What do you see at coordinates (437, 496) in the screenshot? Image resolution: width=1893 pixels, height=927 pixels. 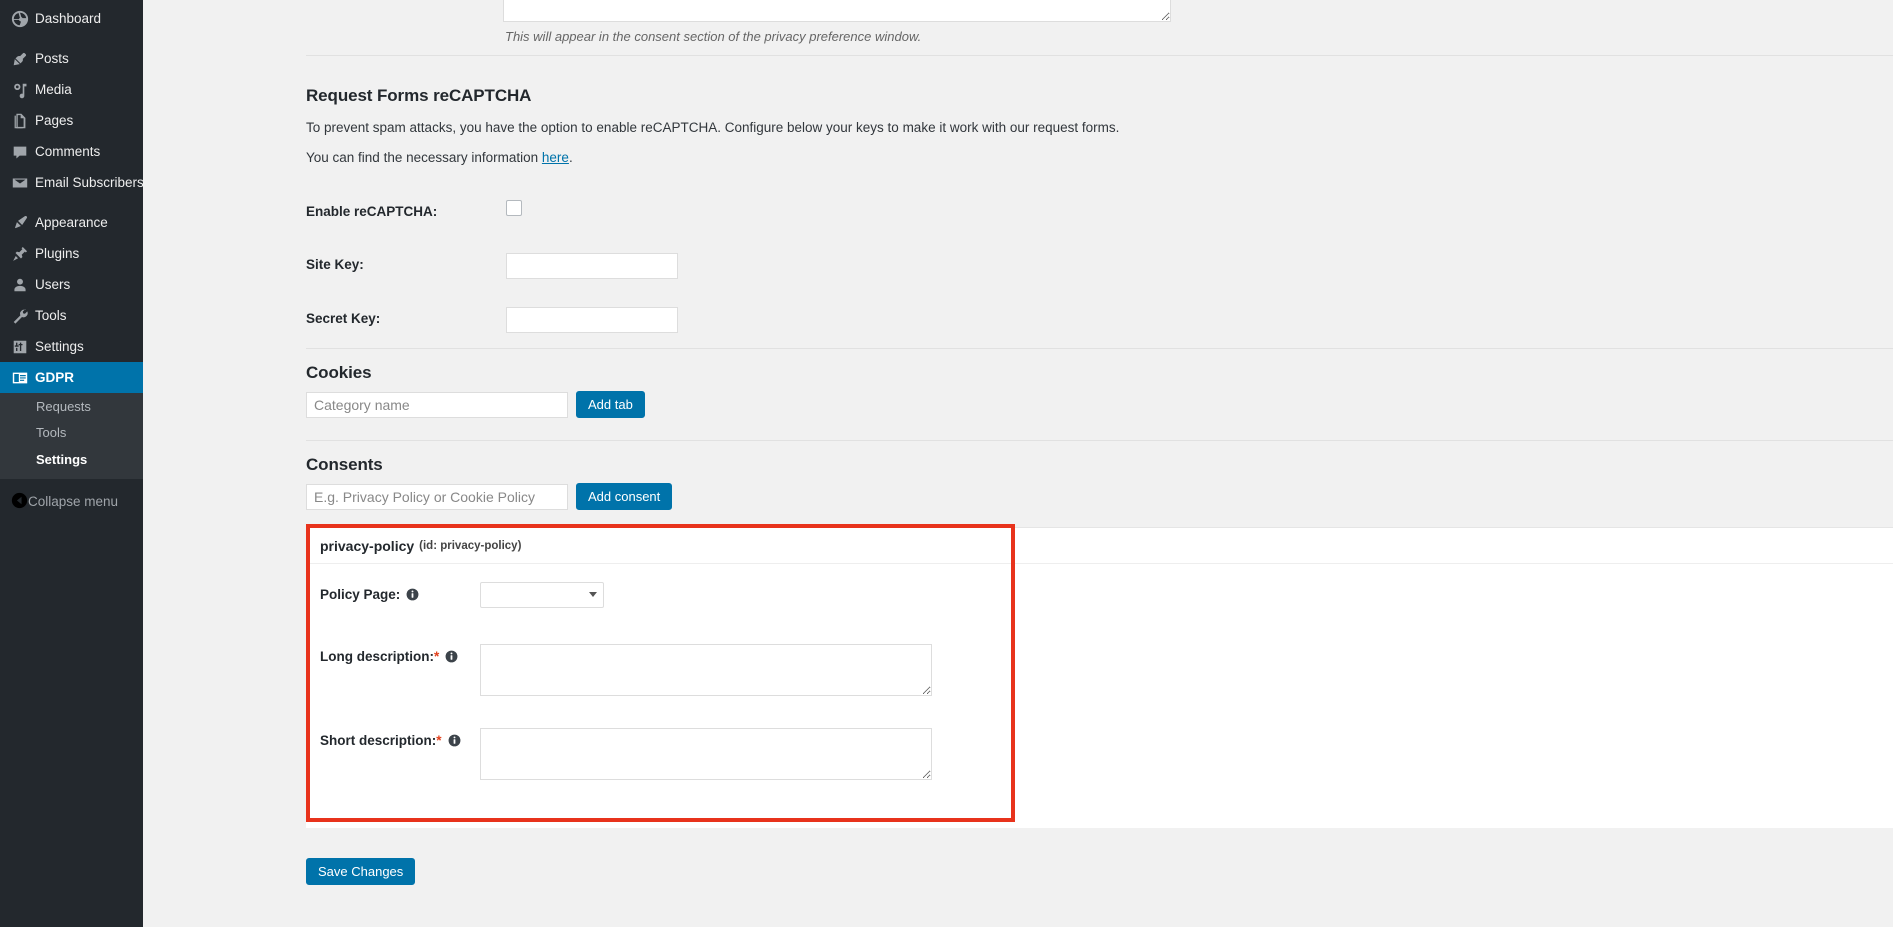 I see `consent-name-input` at bounding box center [437, 496].